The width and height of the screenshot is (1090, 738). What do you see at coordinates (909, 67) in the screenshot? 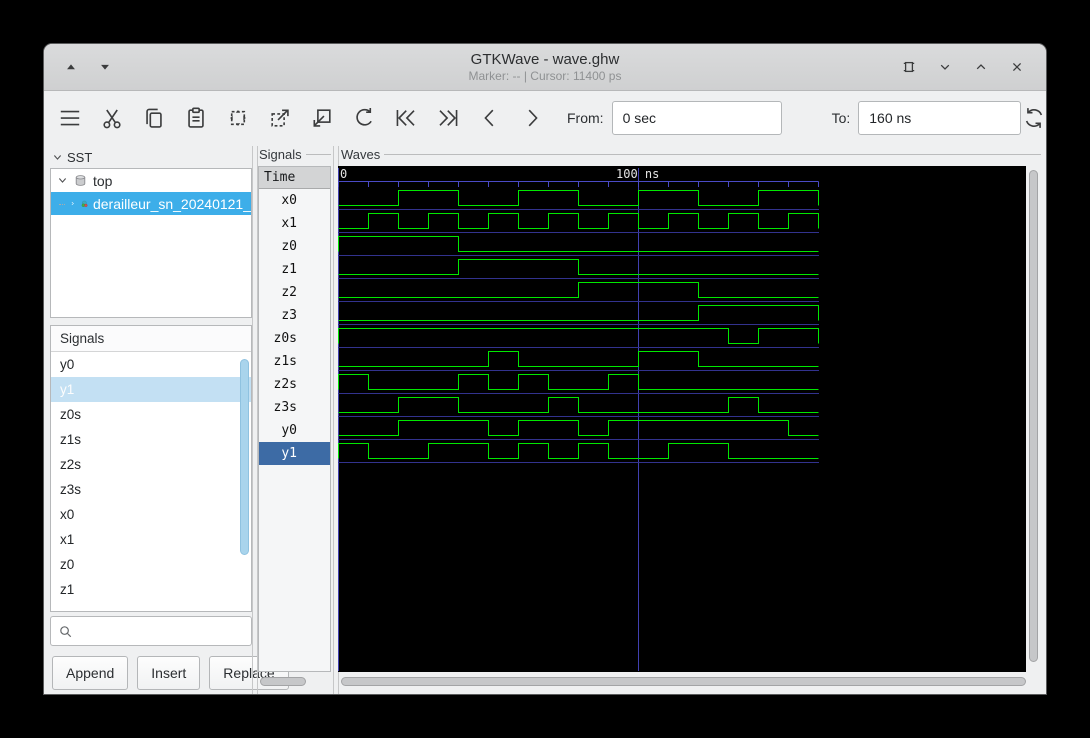
I see `keep-above-icon` at bounding box center [909, 67].